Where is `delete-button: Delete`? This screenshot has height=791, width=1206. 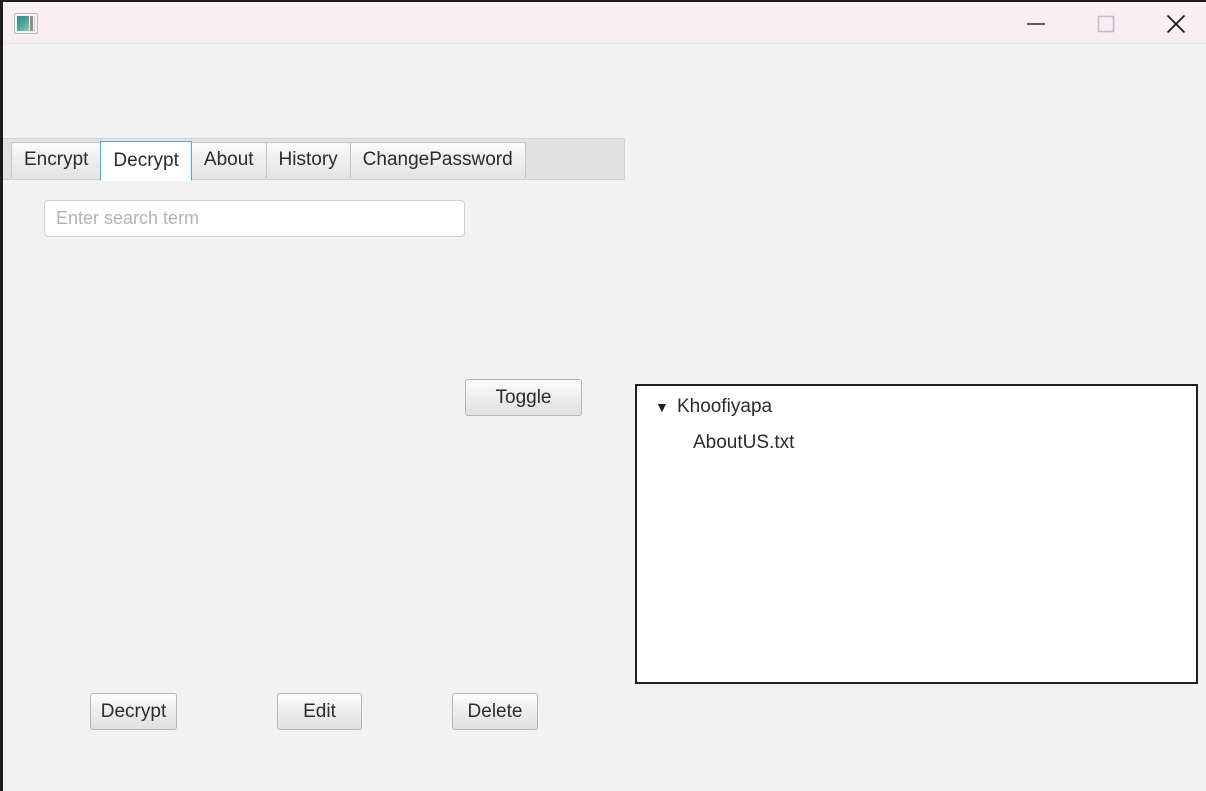 delete-button: Delete is located at coordinates (495, 711).